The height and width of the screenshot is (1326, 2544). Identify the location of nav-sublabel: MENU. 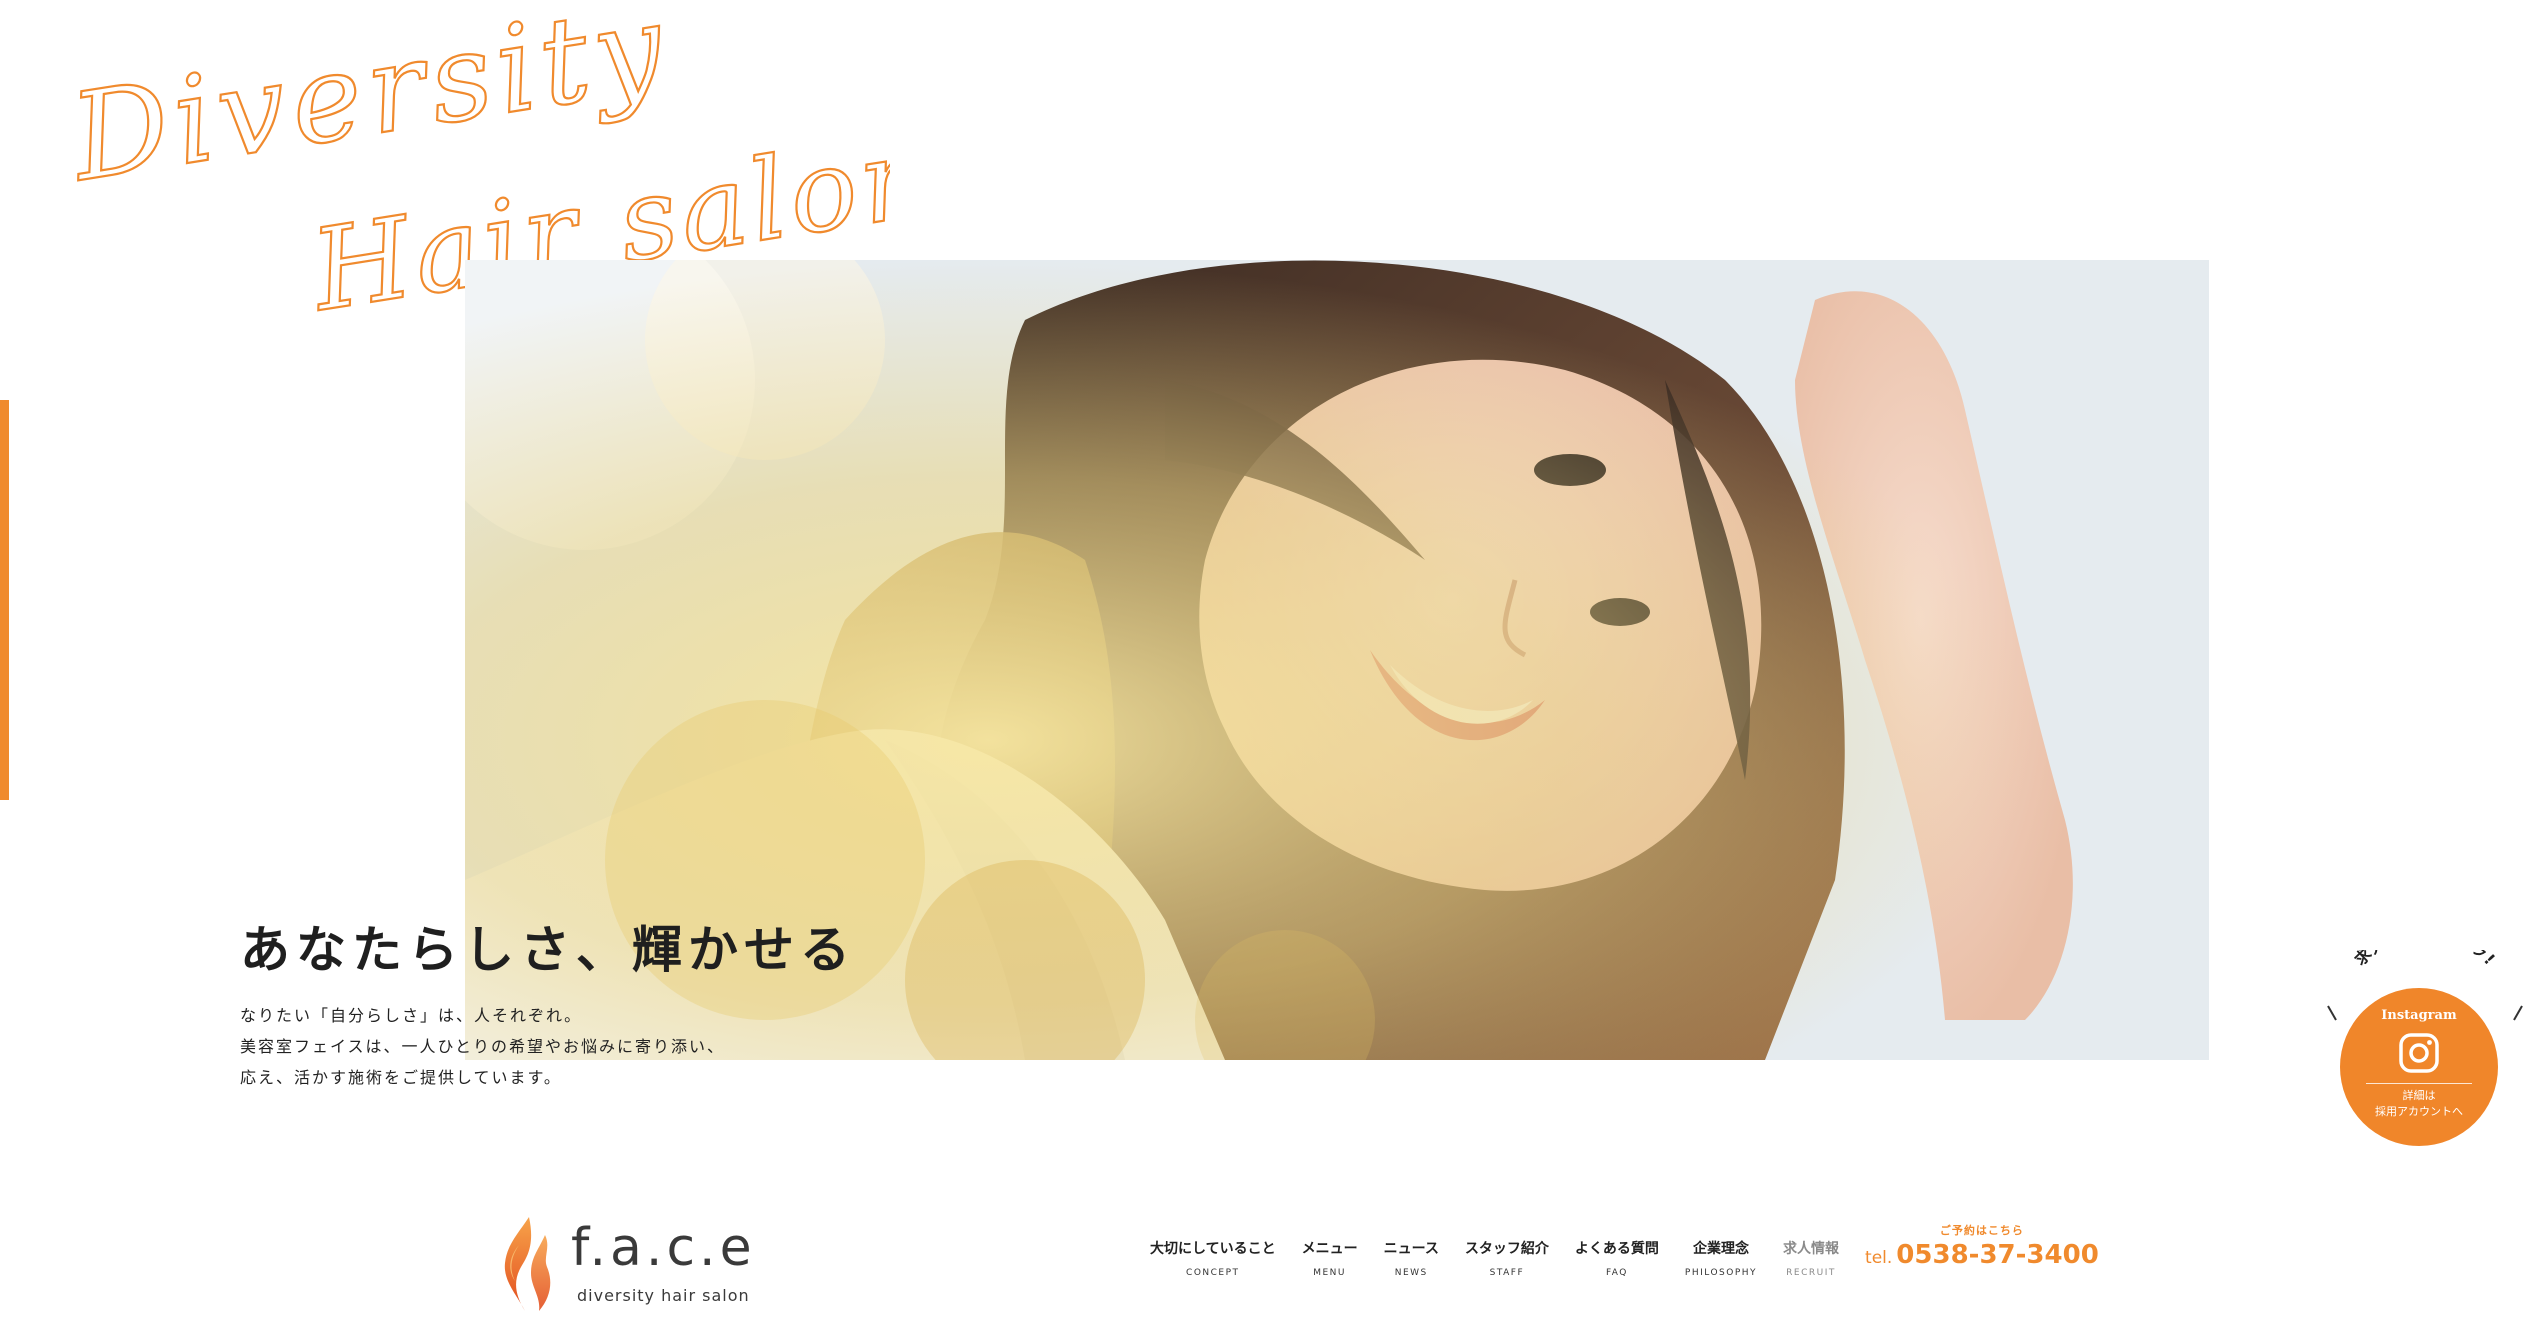
(1329, 1273).